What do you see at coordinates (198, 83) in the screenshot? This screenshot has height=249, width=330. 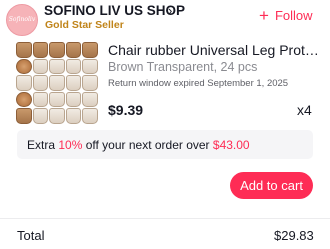 I see `return-window-note: Return window expired September 1, 2025` at bounding box center [198, 83].